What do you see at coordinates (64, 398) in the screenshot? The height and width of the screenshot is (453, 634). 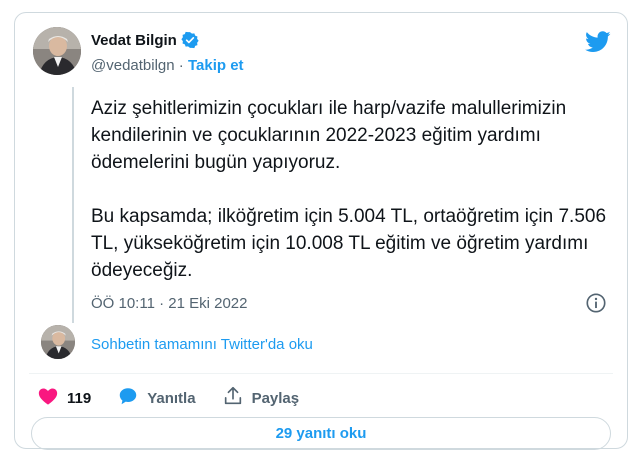 I see `like-button: 119` at bounding box center [64, 398].